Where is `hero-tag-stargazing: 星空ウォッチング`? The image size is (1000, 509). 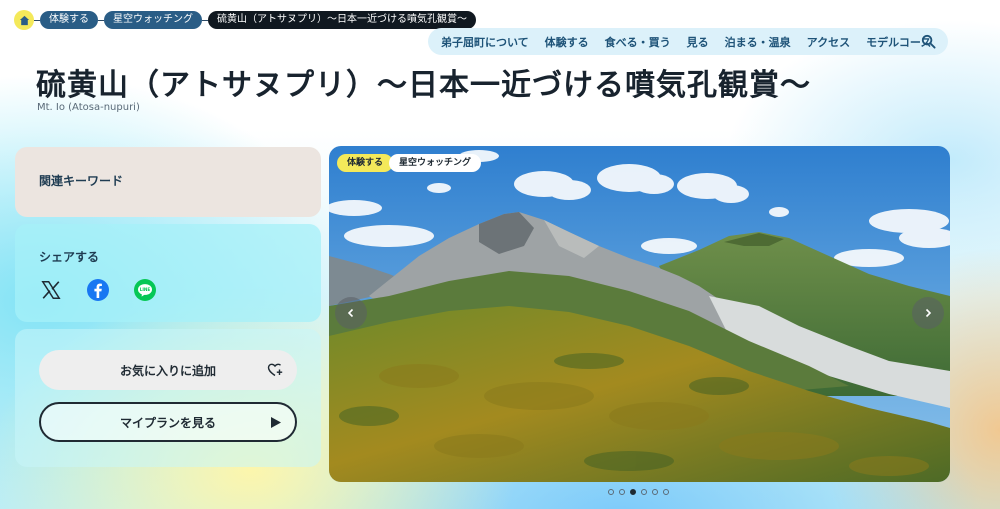
hero-tag-stargazing: 星空ウォッチング is located at coordinates (435, 163).